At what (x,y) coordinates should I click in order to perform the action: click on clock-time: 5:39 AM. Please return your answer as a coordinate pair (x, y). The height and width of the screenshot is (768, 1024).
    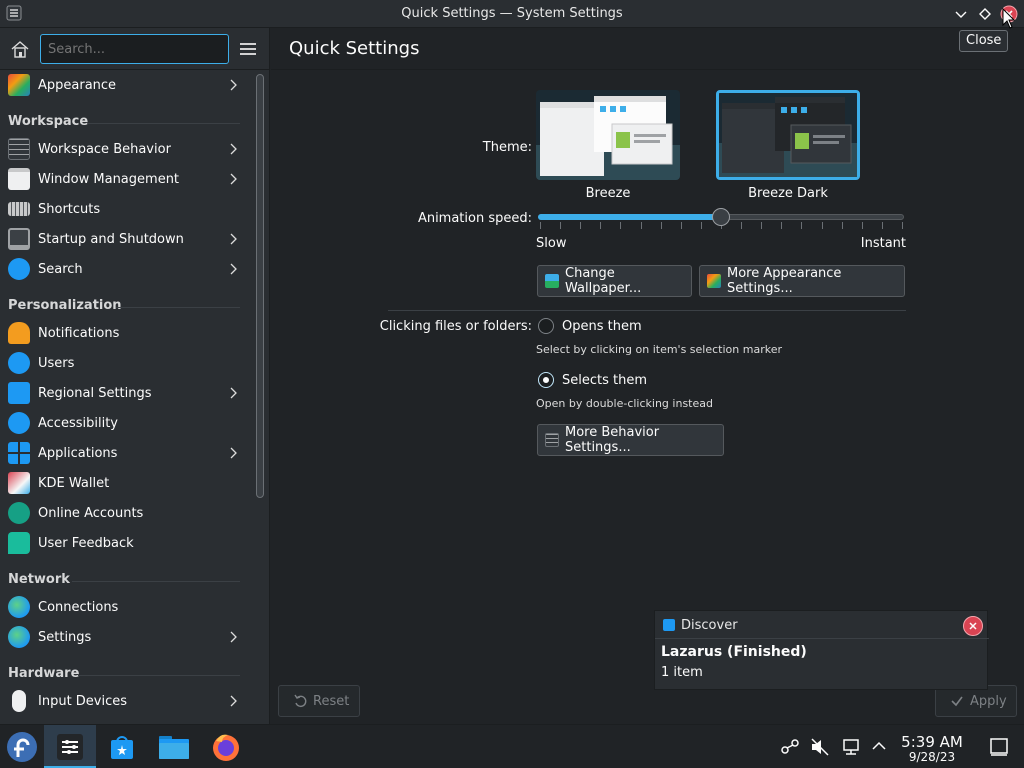
    Looking at the image, I should click on (932, 742).